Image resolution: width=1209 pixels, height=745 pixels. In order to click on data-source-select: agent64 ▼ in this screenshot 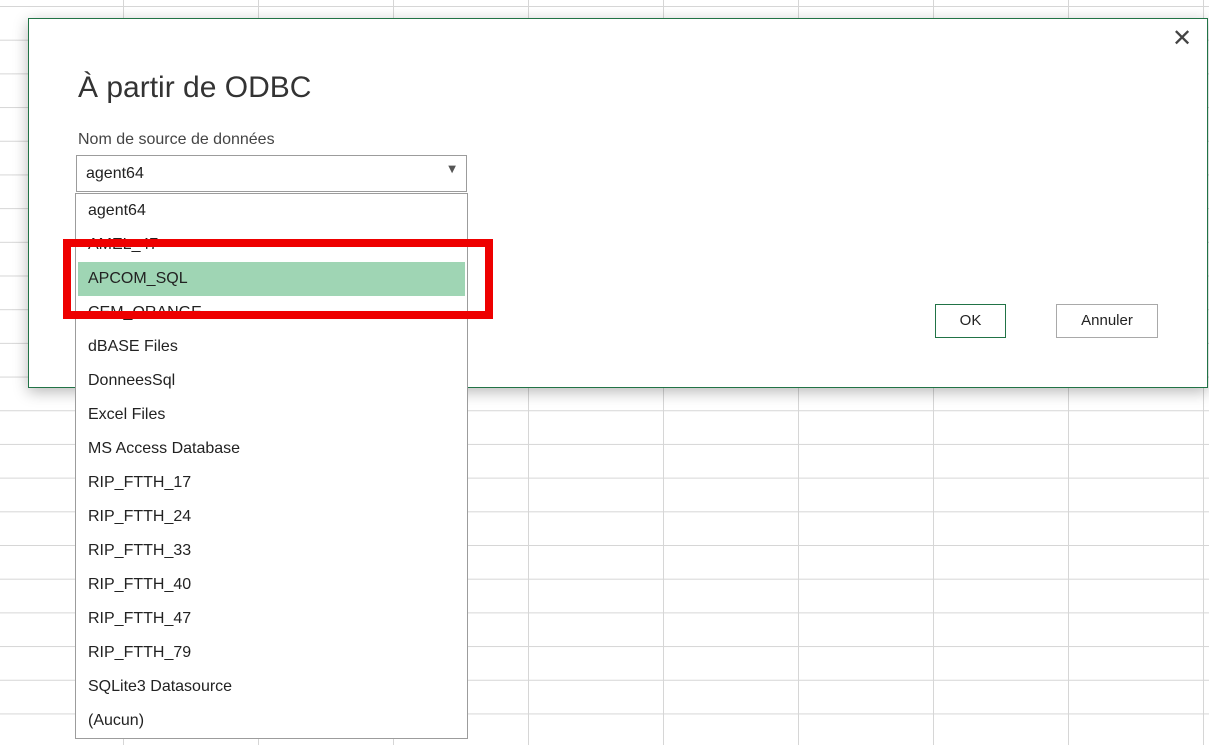, I will do `click(271, 173)`.